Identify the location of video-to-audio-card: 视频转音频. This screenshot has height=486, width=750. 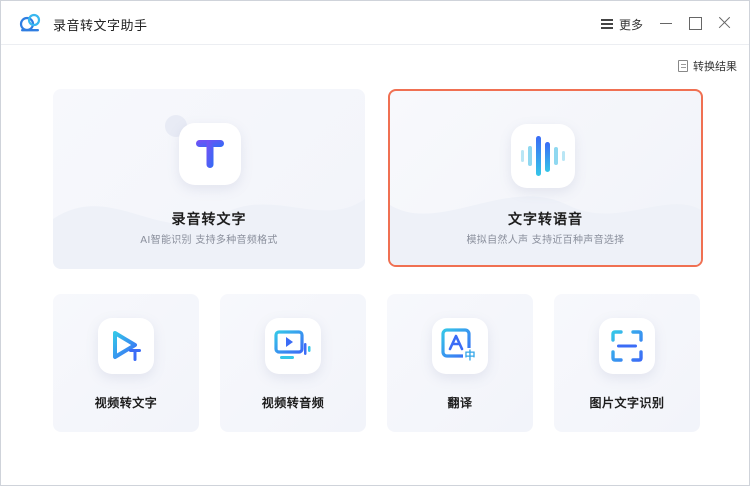
(293, 363).